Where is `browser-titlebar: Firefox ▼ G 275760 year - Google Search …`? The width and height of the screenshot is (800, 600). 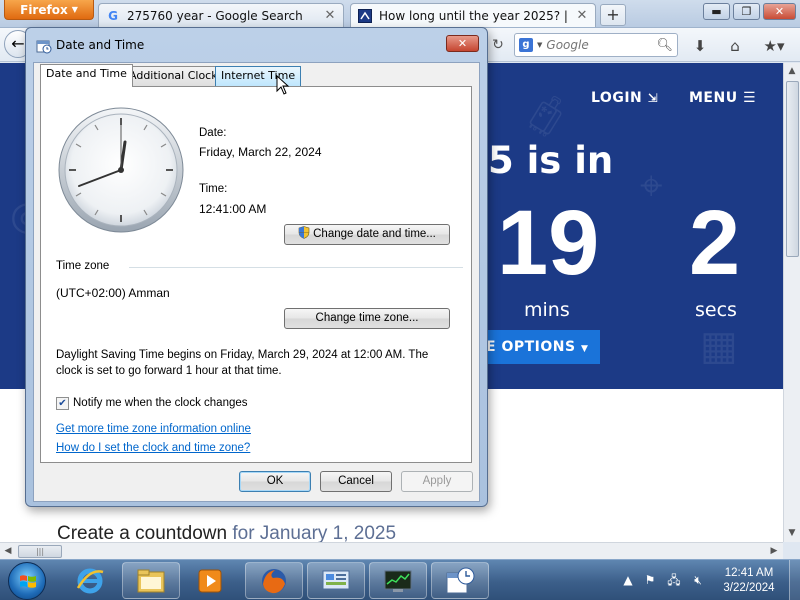 browser-titlebar: Firefox ▼ G 275760 year - Google Search … is located at coordinates (400, 14).